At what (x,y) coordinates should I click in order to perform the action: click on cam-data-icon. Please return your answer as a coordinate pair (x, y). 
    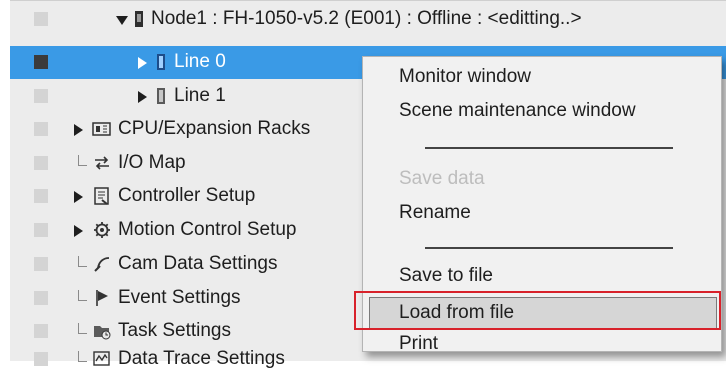
    Looking at the image, I should click on (102, 264).